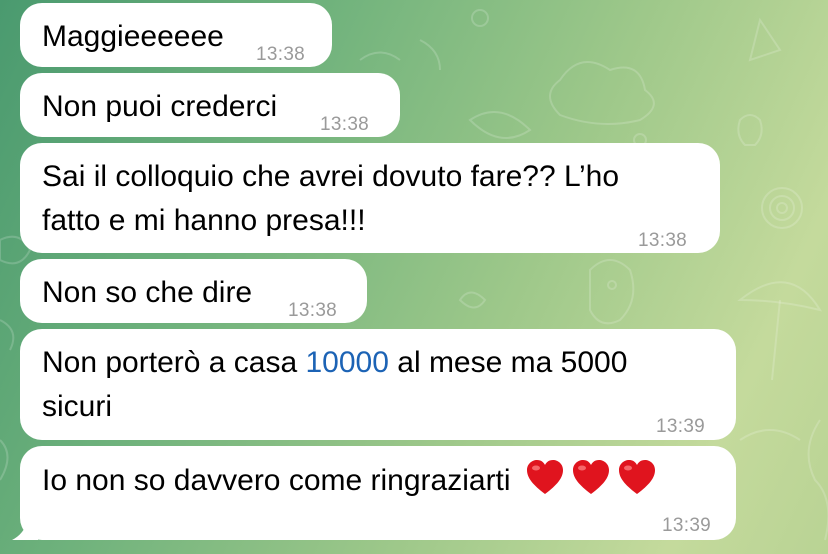 This screenshot has width=828, height=554. What do you see at coordinates (276, 480) in the screenshot?
I see `message-text: Io non so davvero come ringraziarti` at bounding box center [276, 480].